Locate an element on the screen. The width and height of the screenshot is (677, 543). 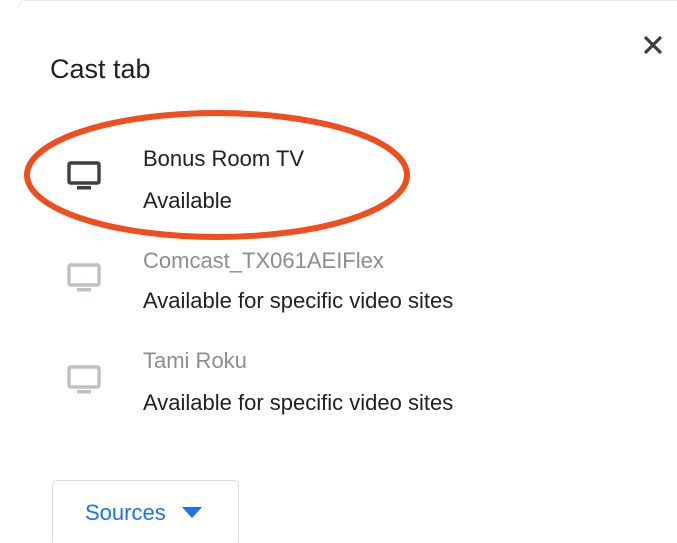
dialog-title: Cast tab is located at coordinates (100, 69).